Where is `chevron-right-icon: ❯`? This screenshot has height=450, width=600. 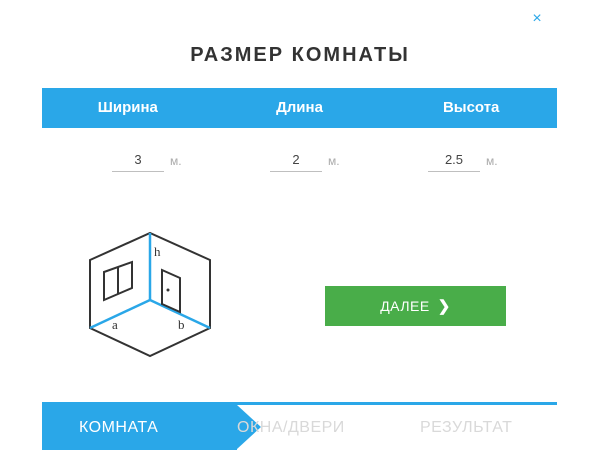
chevron-right-icon: ❯ is located at coordinates (444, 306).